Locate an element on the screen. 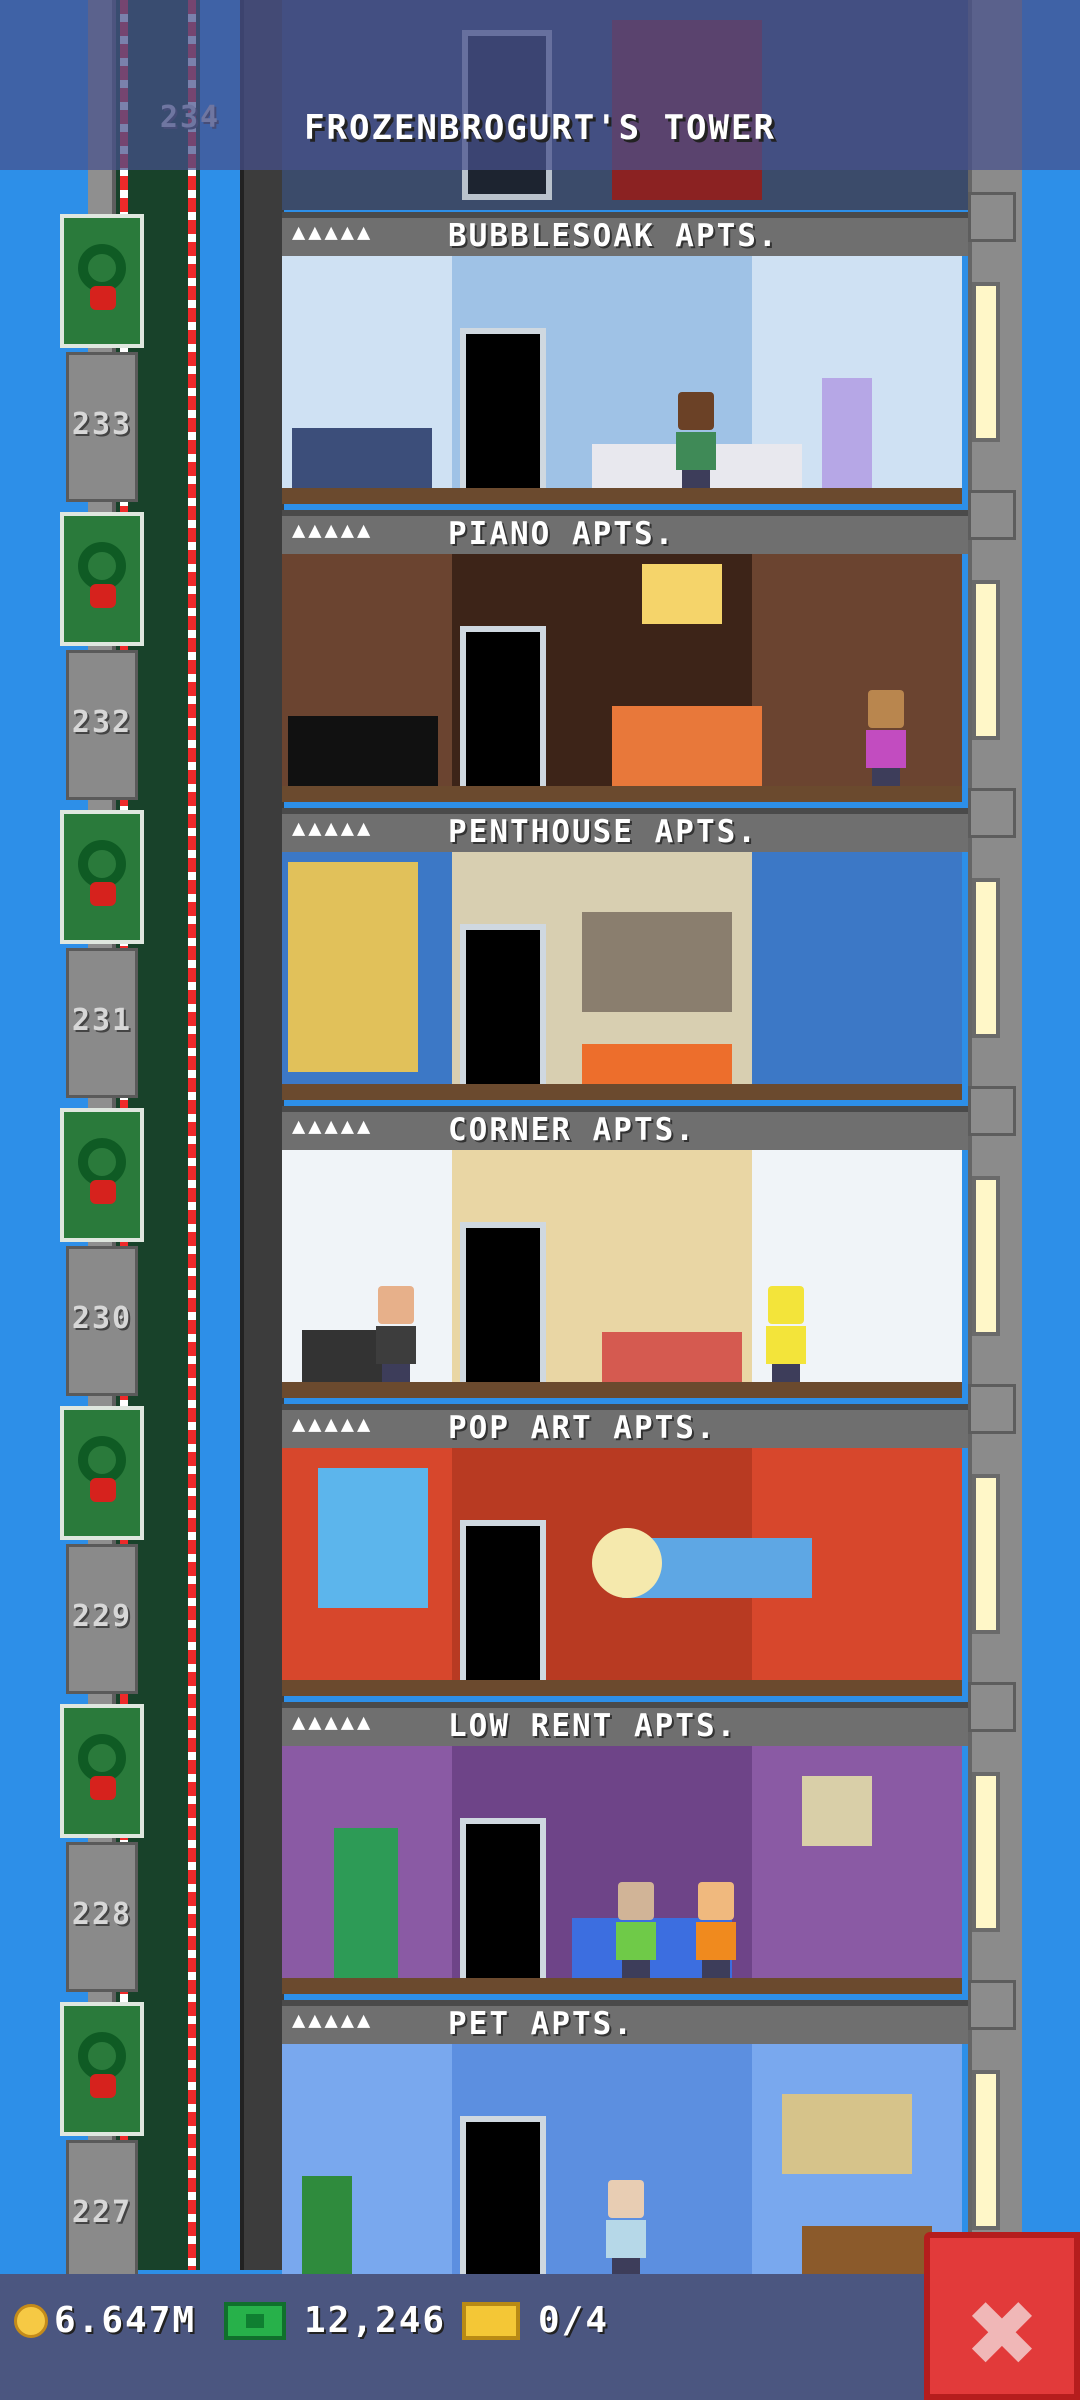  floor-label: ▲▲▲▲▲ PENTHOUSE APTS. is located at coordinates (625, 830).